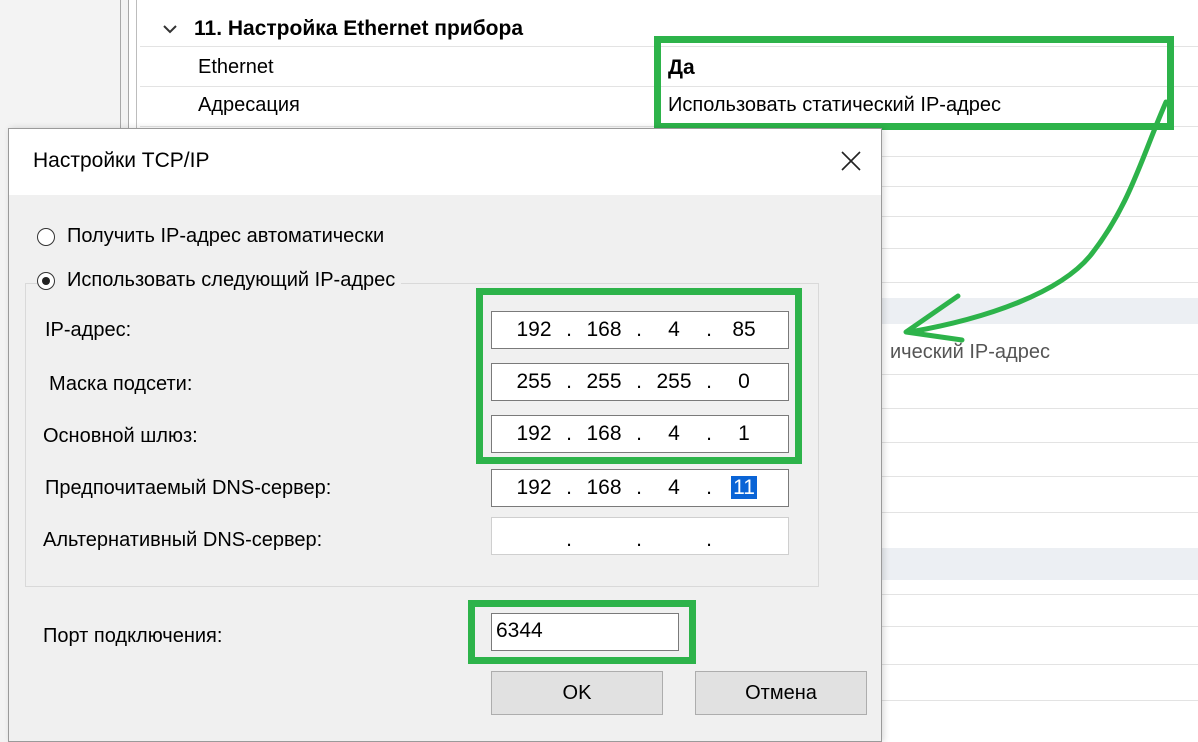 This screenshot has width=1198, height=742. Describe the element at coordinates (249, 105) in the screenshot. I see `prop-name-addressing: Адресация` at that location.